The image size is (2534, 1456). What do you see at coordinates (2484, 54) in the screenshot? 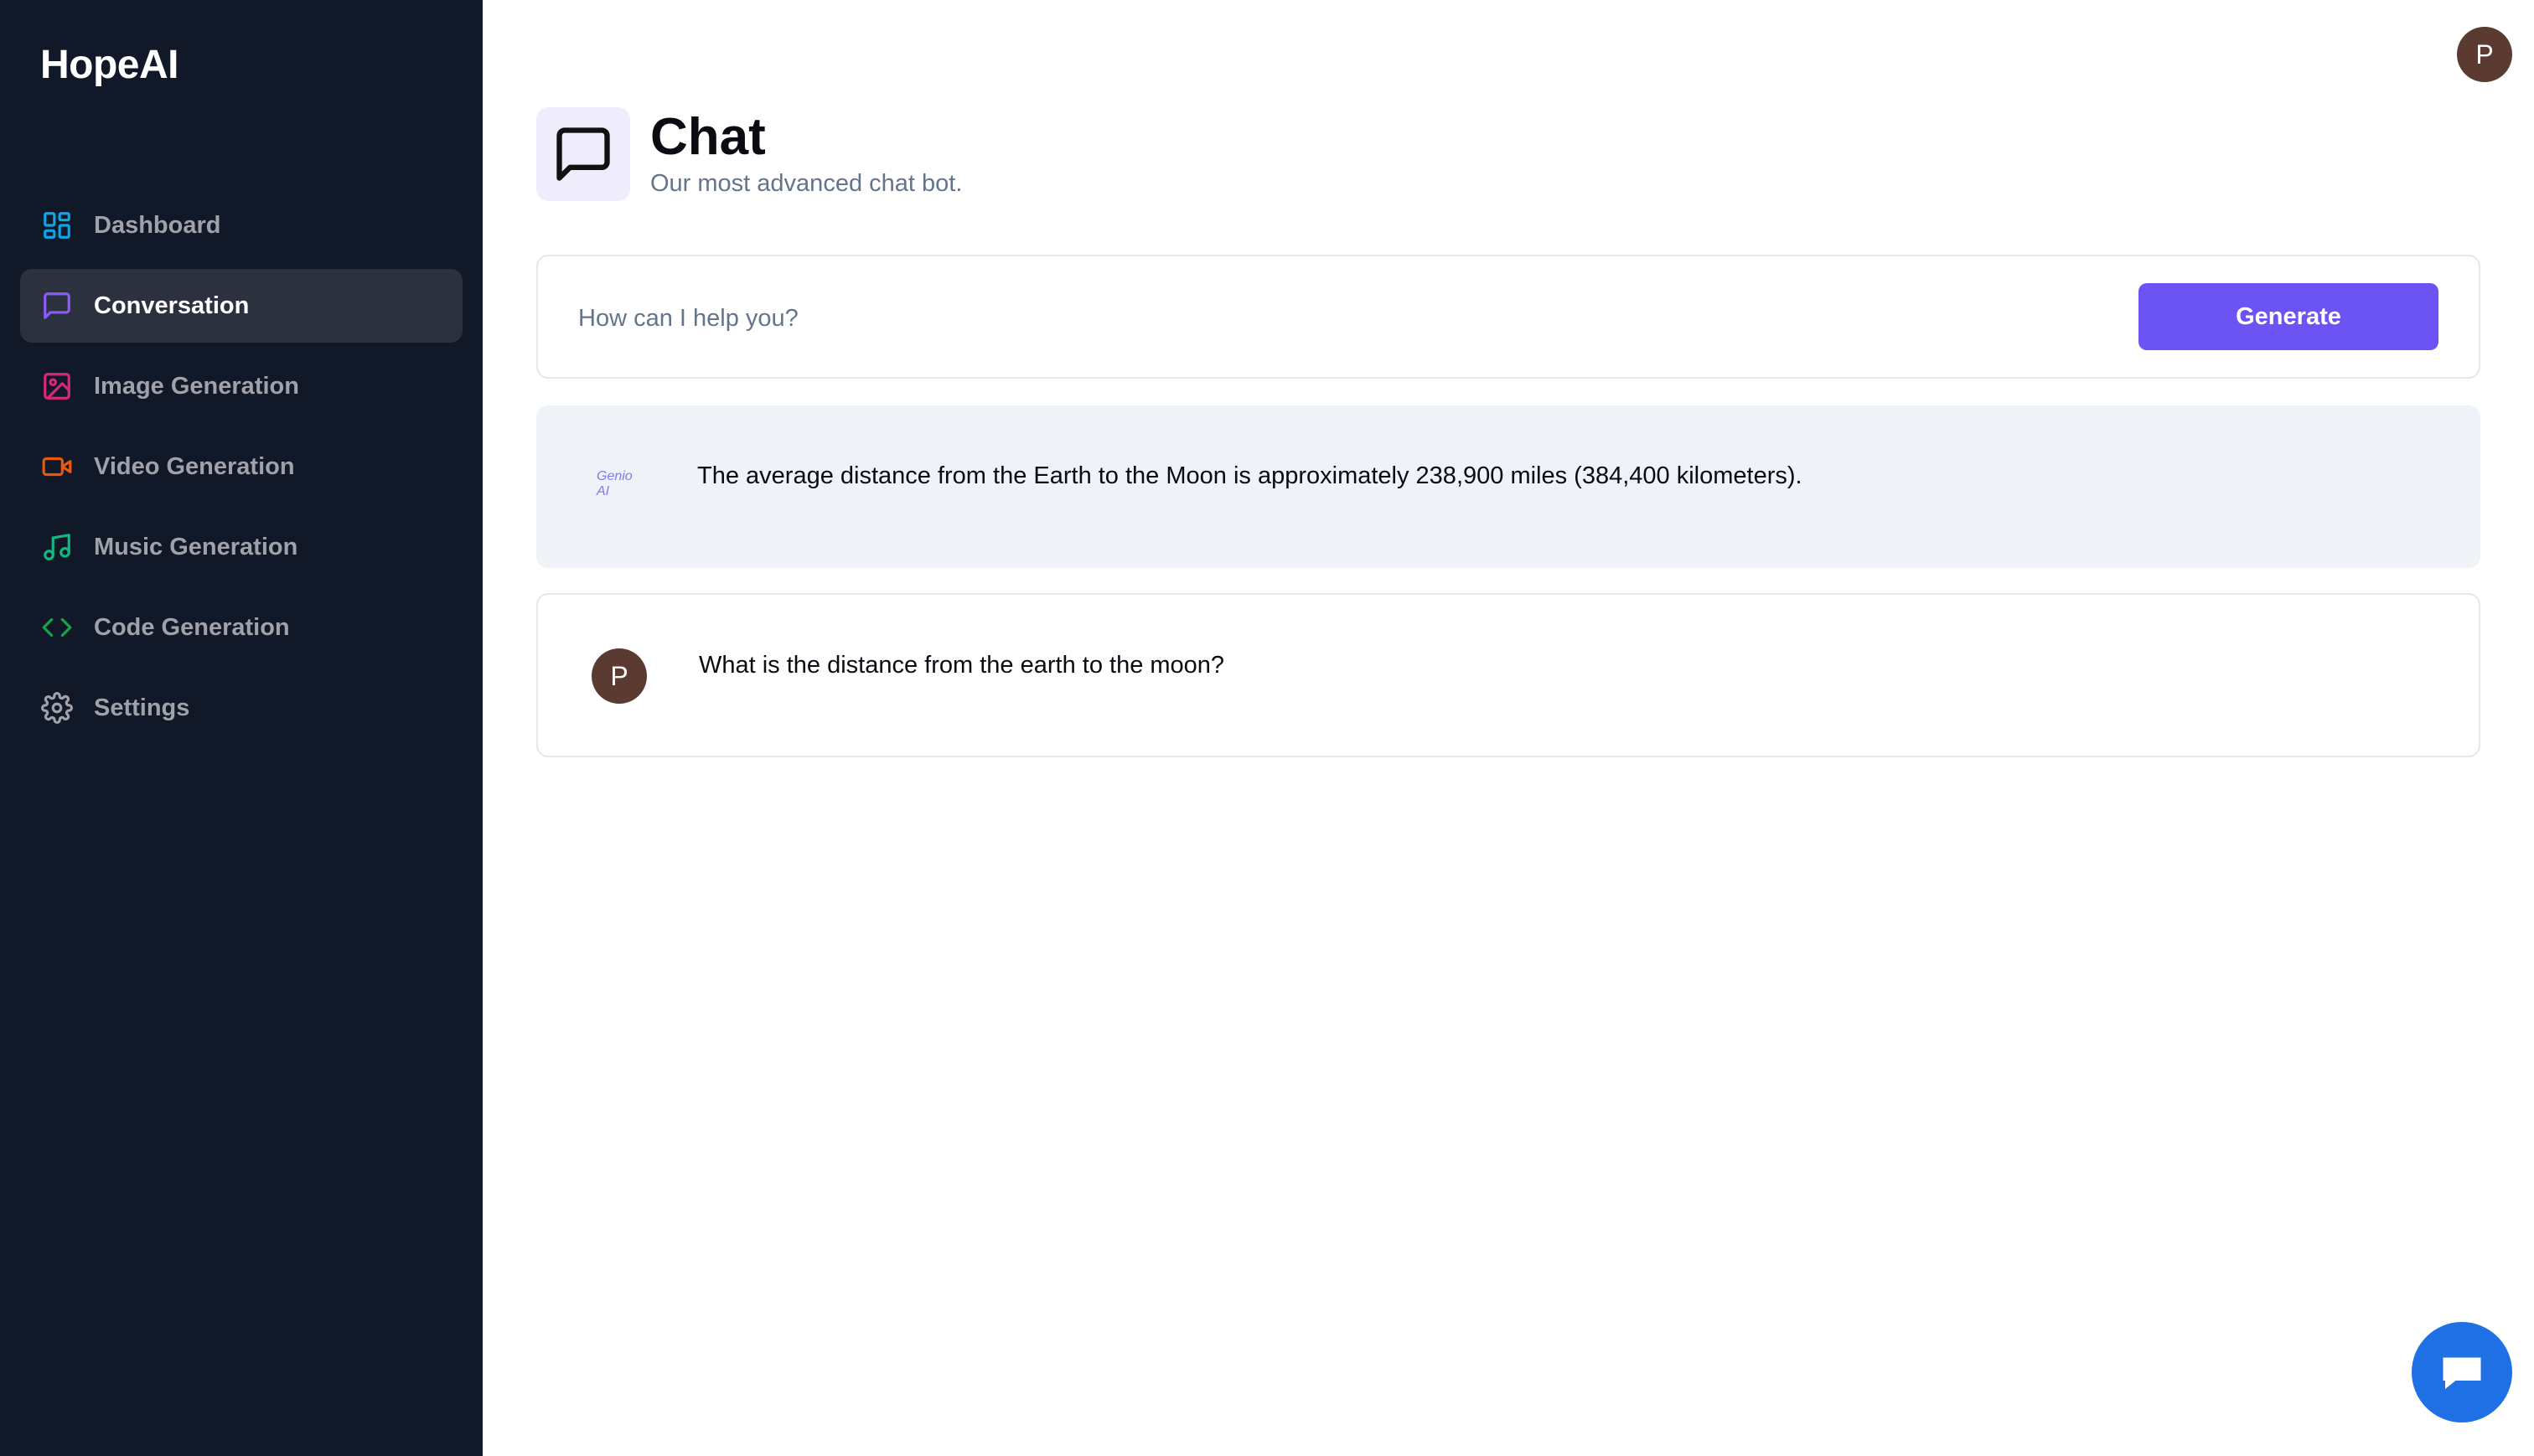
I see `user-avatar-button: P` at bounding box center [2484, 54].